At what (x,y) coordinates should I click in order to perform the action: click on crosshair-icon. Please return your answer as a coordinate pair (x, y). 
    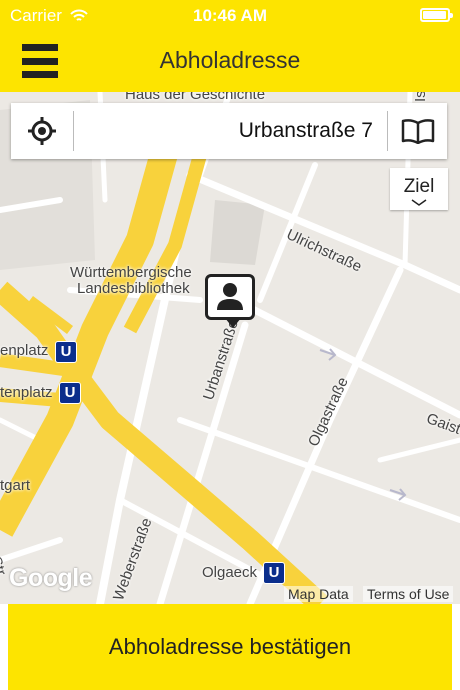
    Looking at the image, I should click on (42, 131).